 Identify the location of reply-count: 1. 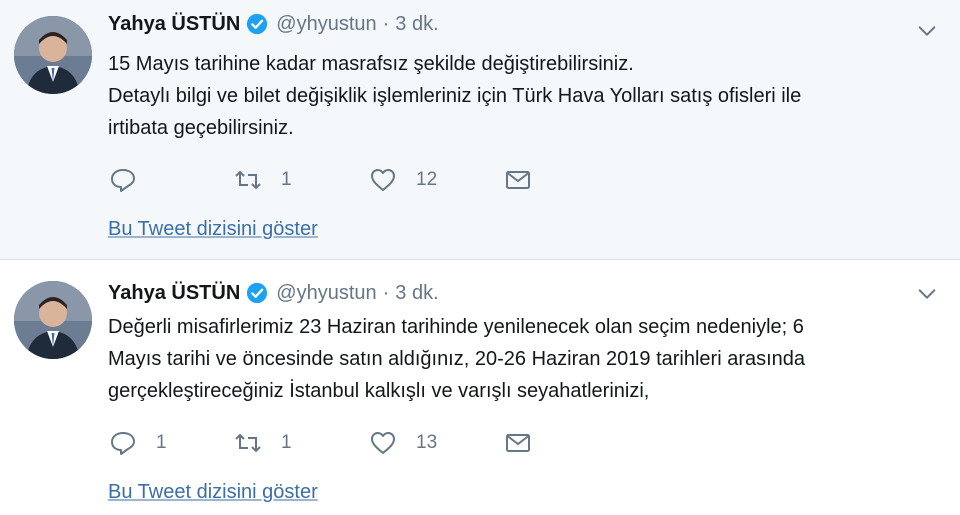
(161, 442).